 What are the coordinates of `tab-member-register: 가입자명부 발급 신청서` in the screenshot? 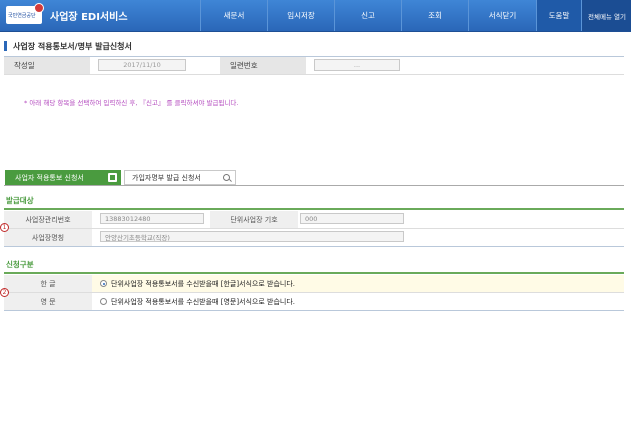 It's located at (180, 177).